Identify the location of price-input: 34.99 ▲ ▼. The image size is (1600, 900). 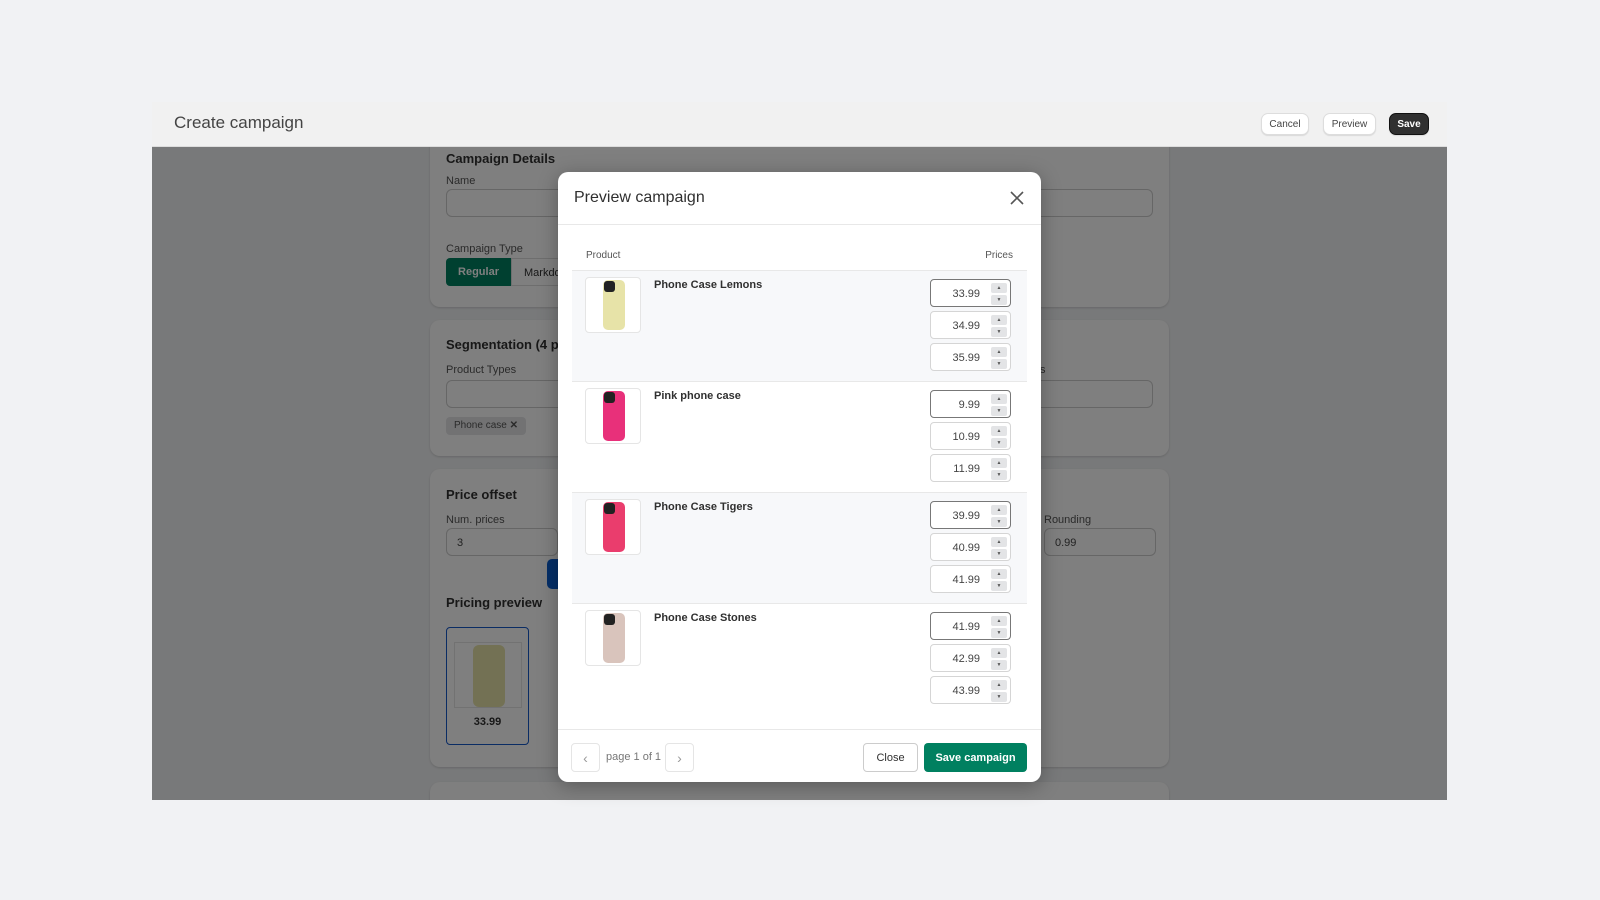
(970, 325).